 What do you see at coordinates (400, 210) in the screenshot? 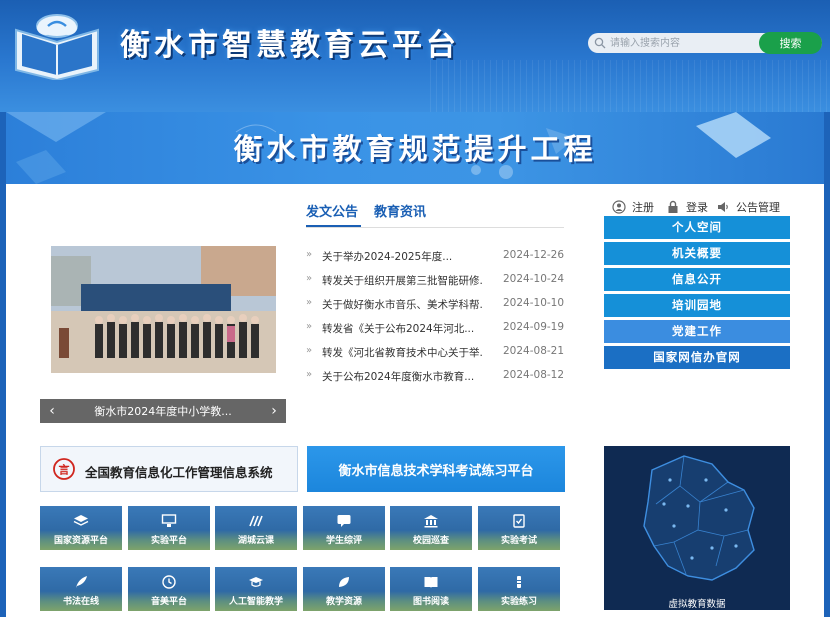
I see `tab-education-news: 教育资讯` at bounding box center [400, 210].